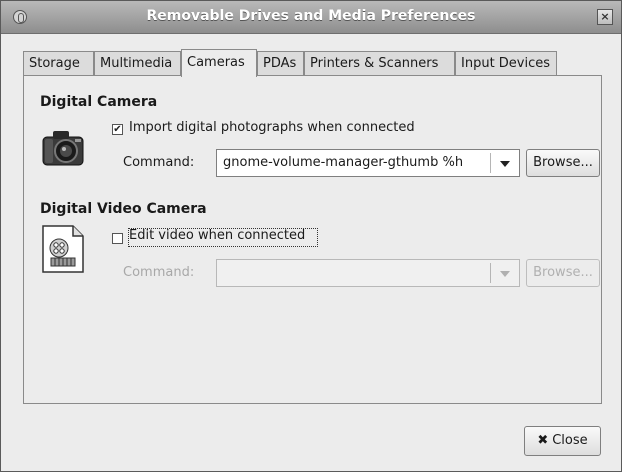 This screenshot has width=623, height=473. Describe the element at coordinates (280, 63) in the screenshot. I see `tab-pdas: PDAs` at that location.